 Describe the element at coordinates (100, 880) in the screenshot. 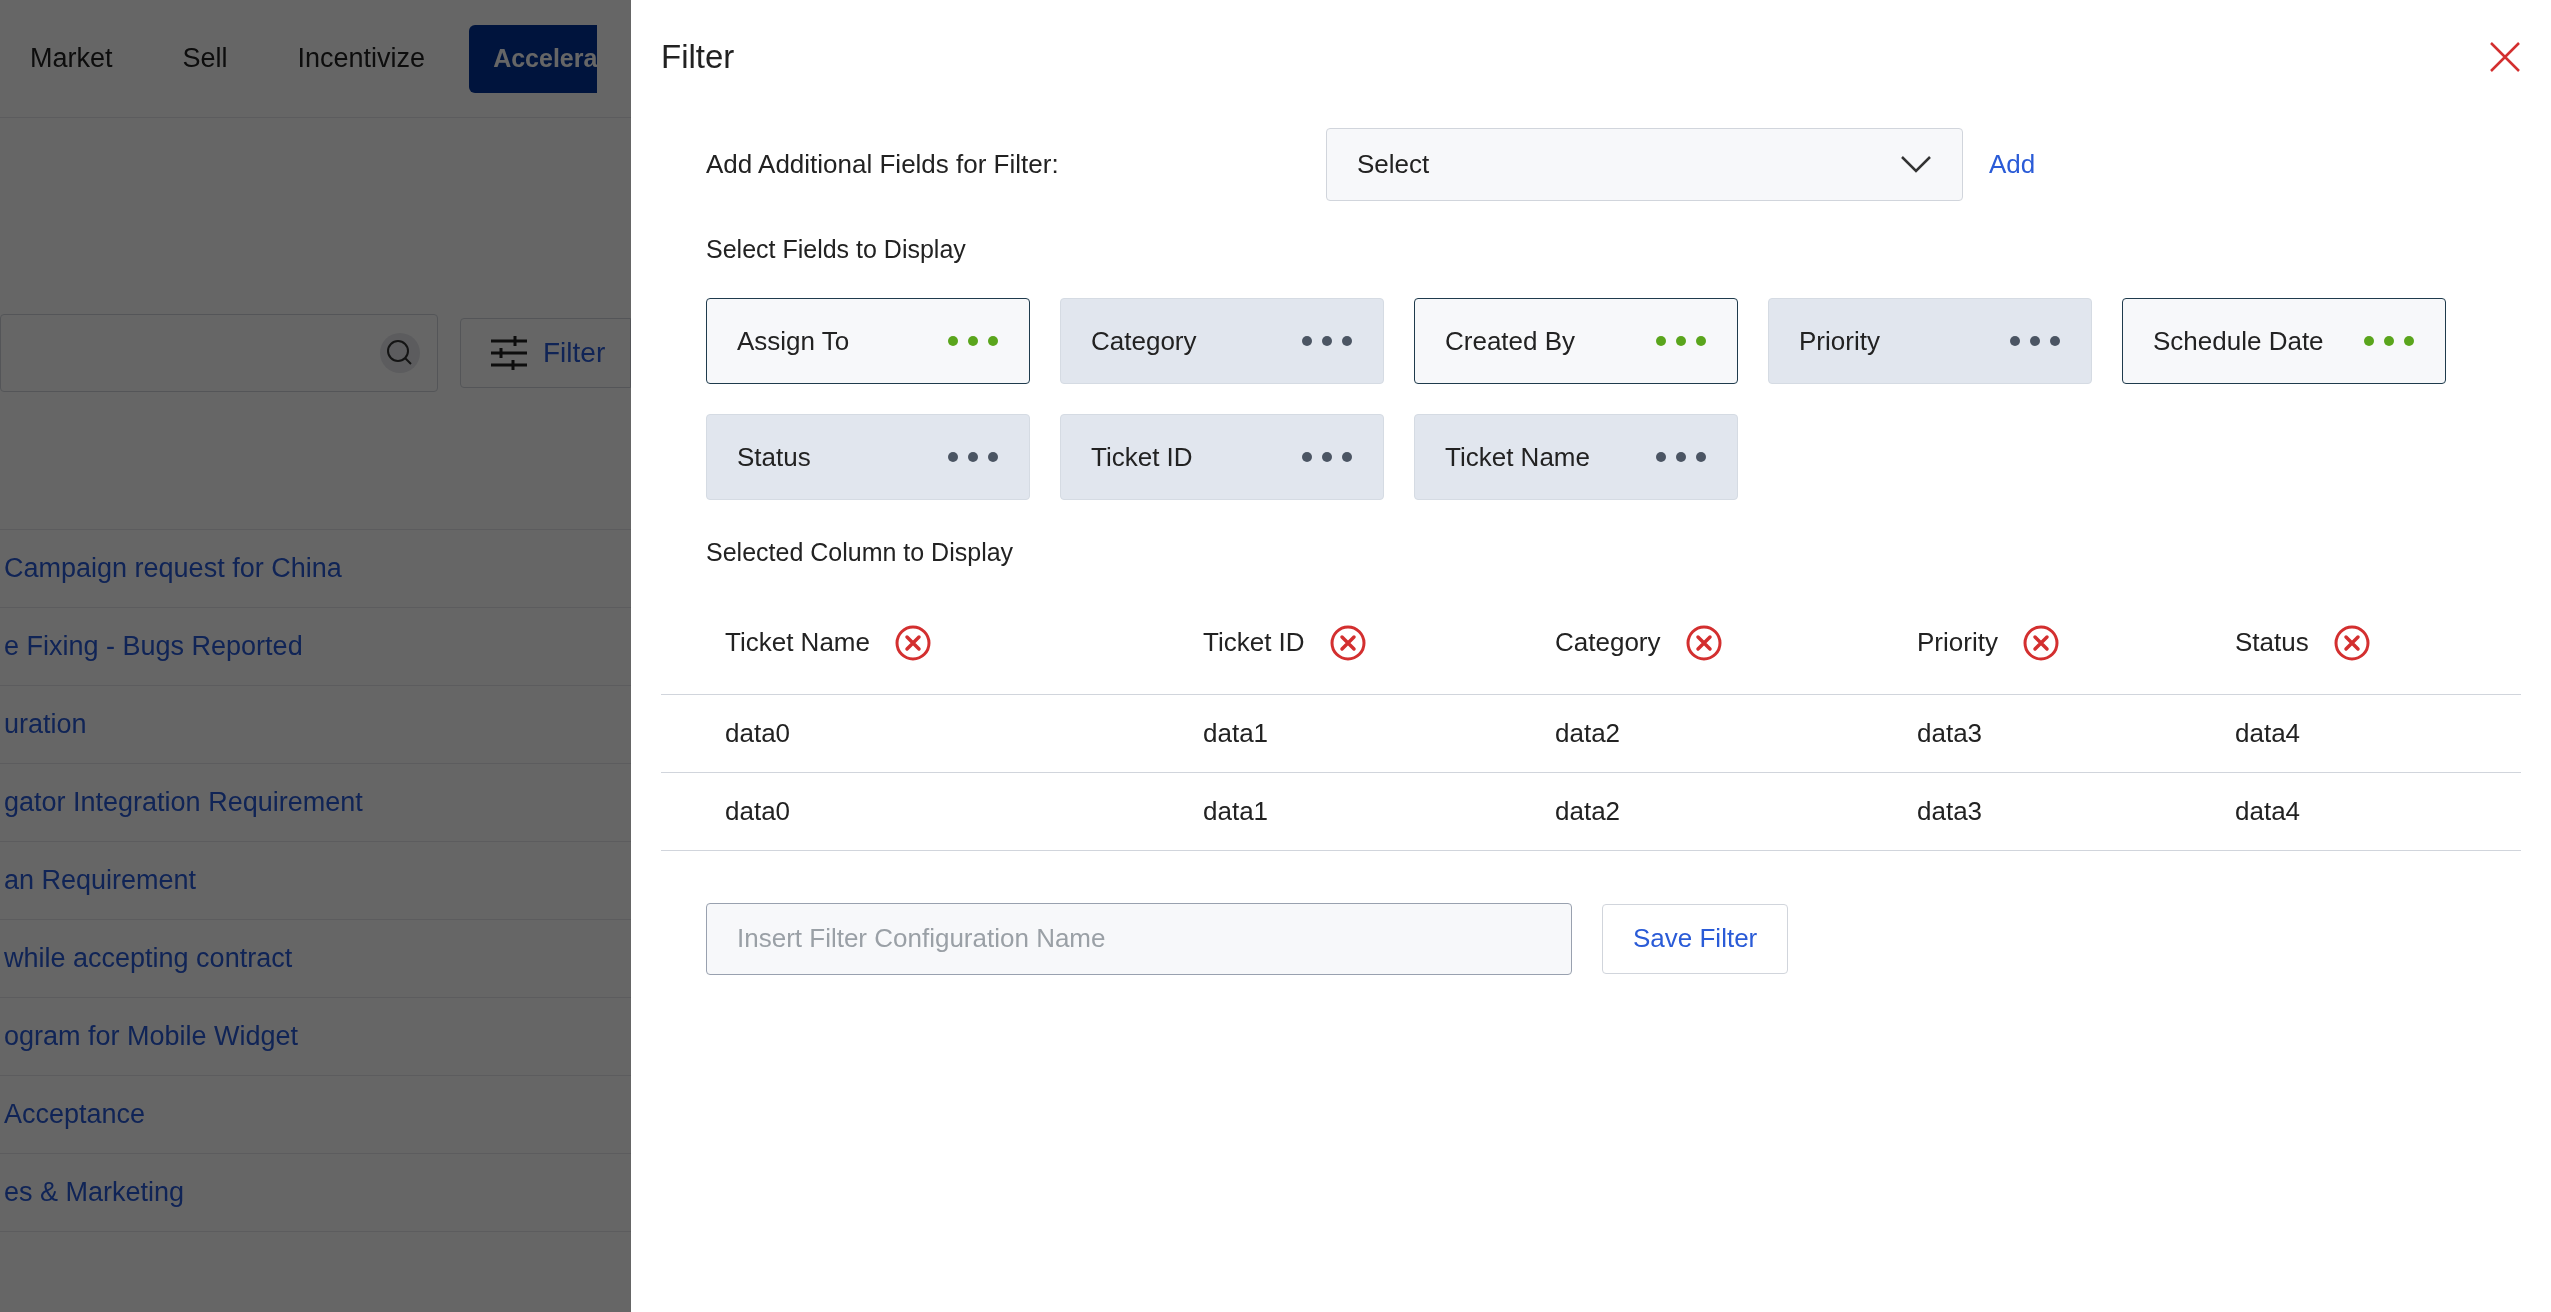

I see `ticket-link: an Requirement` at that location.